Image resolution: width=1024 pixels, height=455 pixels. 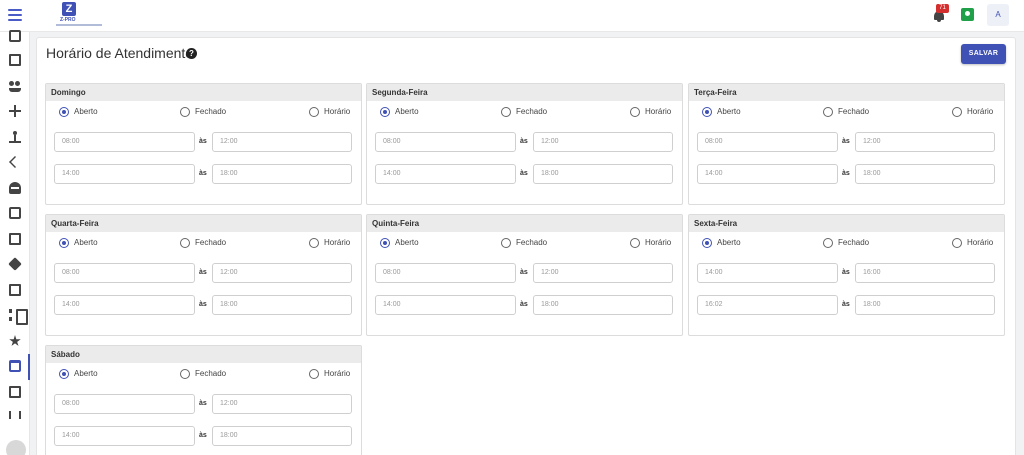 I want to click on sidebar-item-queues, so click(x=15, y=138).